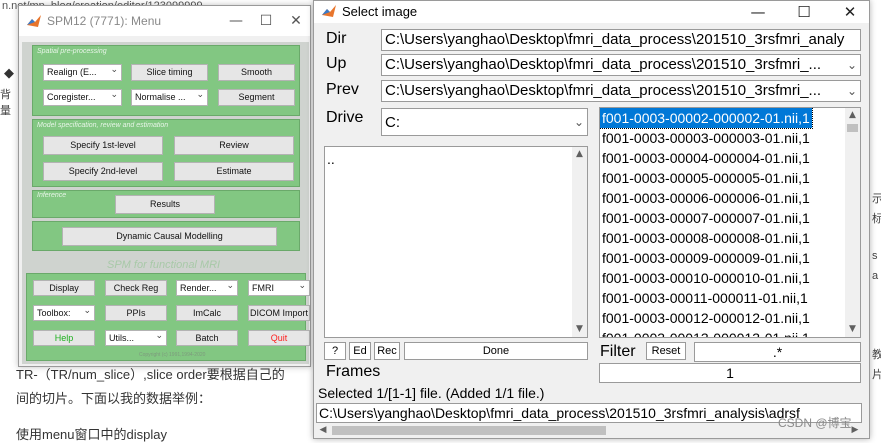  I want to click on reset-button: Reset, so click(666, 351).